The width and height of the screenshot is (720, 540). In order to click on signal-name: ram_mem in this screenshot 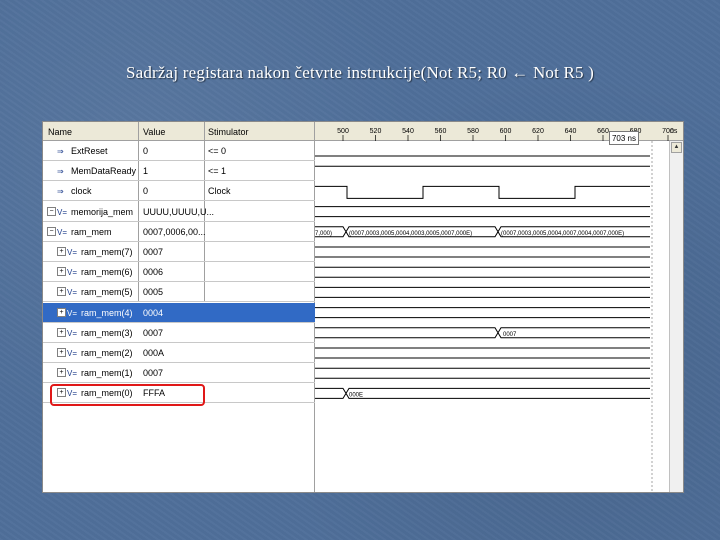, I will do `click(91, 231)`.